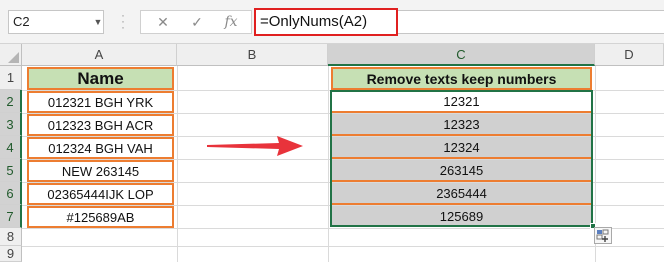 The width and height of the screenshot is (664, 262). What do you see at coordinates (11, 254) in the screenshot?
I see `row-header-9: 9` at bounding box center [11, 254].